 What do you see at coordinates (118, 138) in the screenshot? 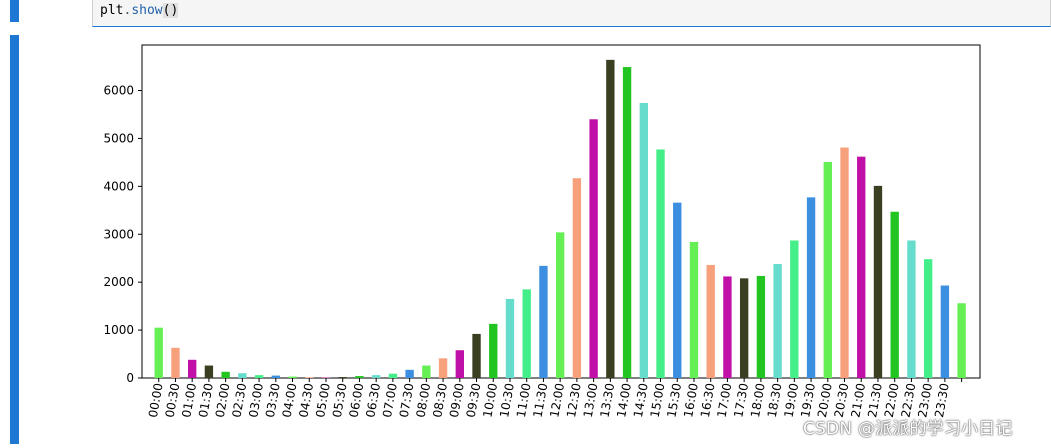
I see `y-tick-label: 5000` at bounding box center [118, 138].